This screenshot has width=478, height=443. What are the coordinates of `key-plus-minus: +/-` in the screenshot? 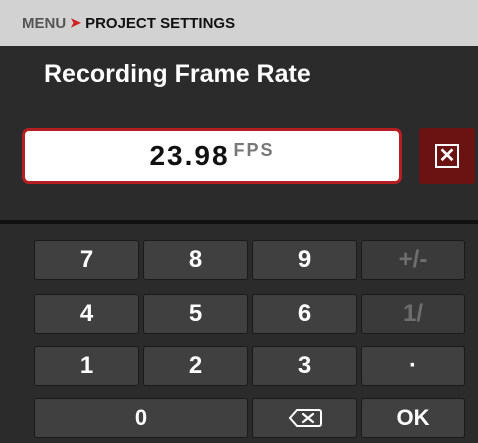 It's located at (413, 260).